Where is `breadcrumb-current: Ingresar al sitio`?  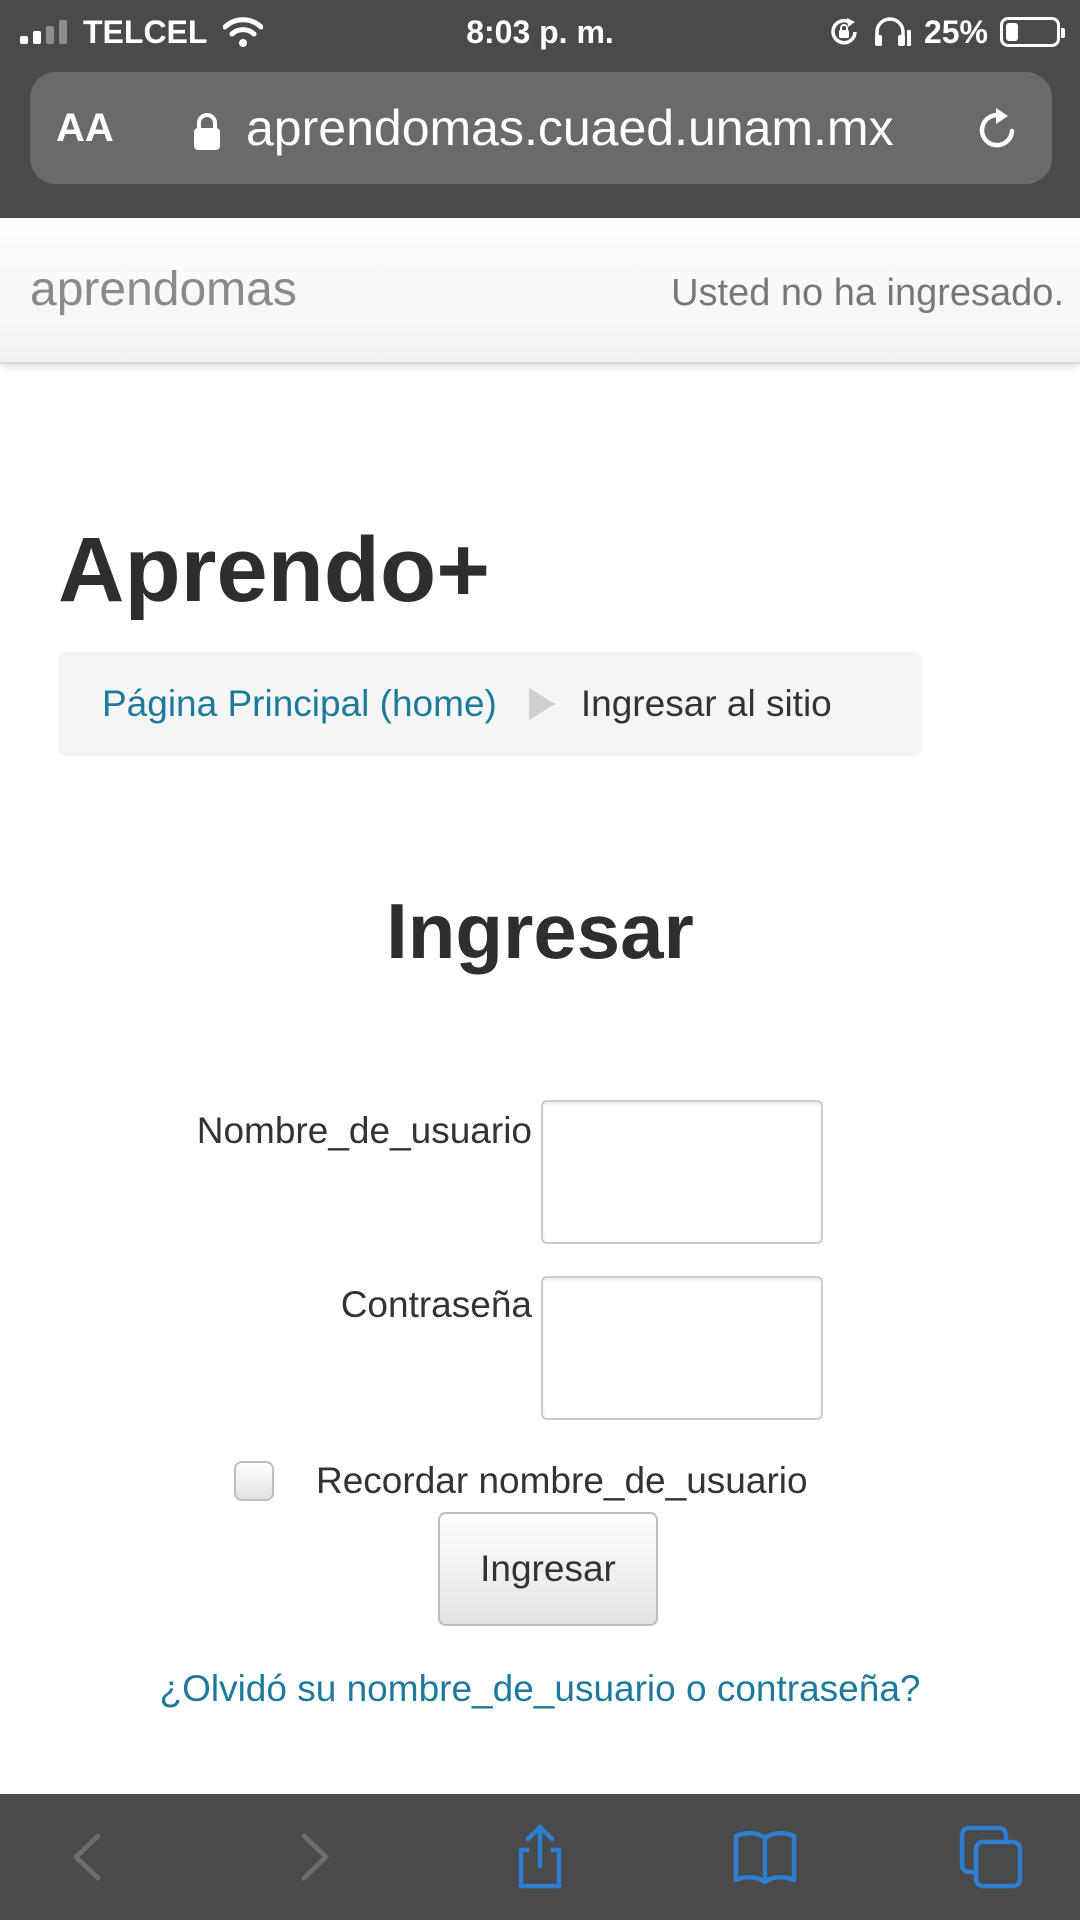 breadcrumb-current: Ingresar al sitio is located at coordinates (706, 703).